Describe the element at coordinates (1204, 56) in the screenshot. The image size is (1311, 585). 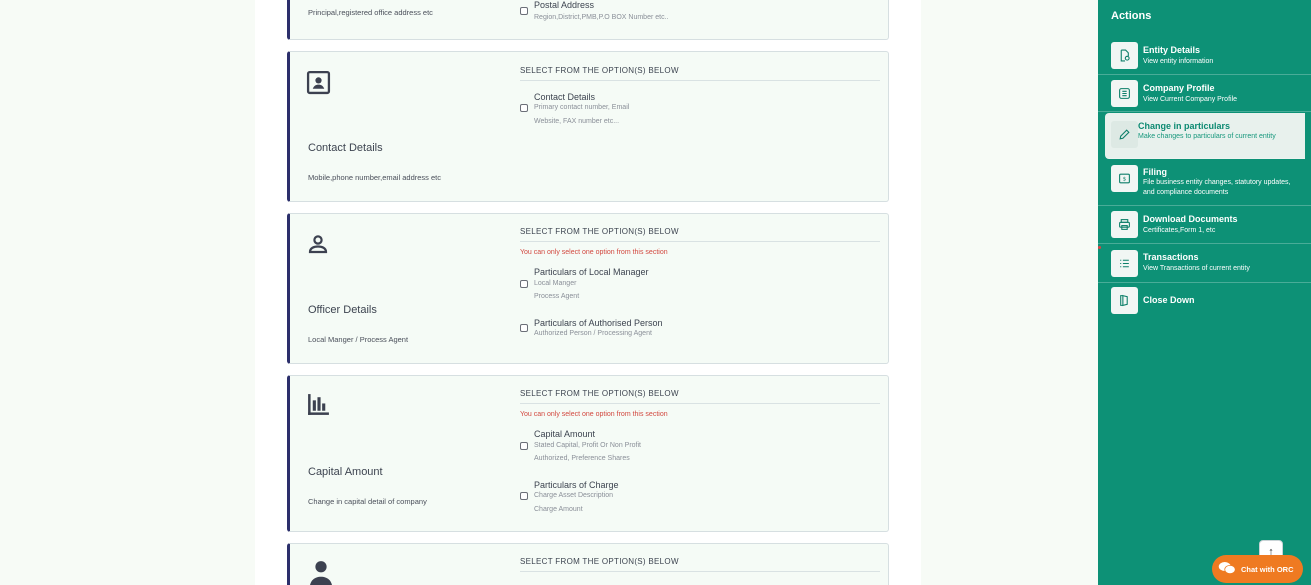
I see `sidebar-item-entity-details: Entity Details View entity information` at that location.